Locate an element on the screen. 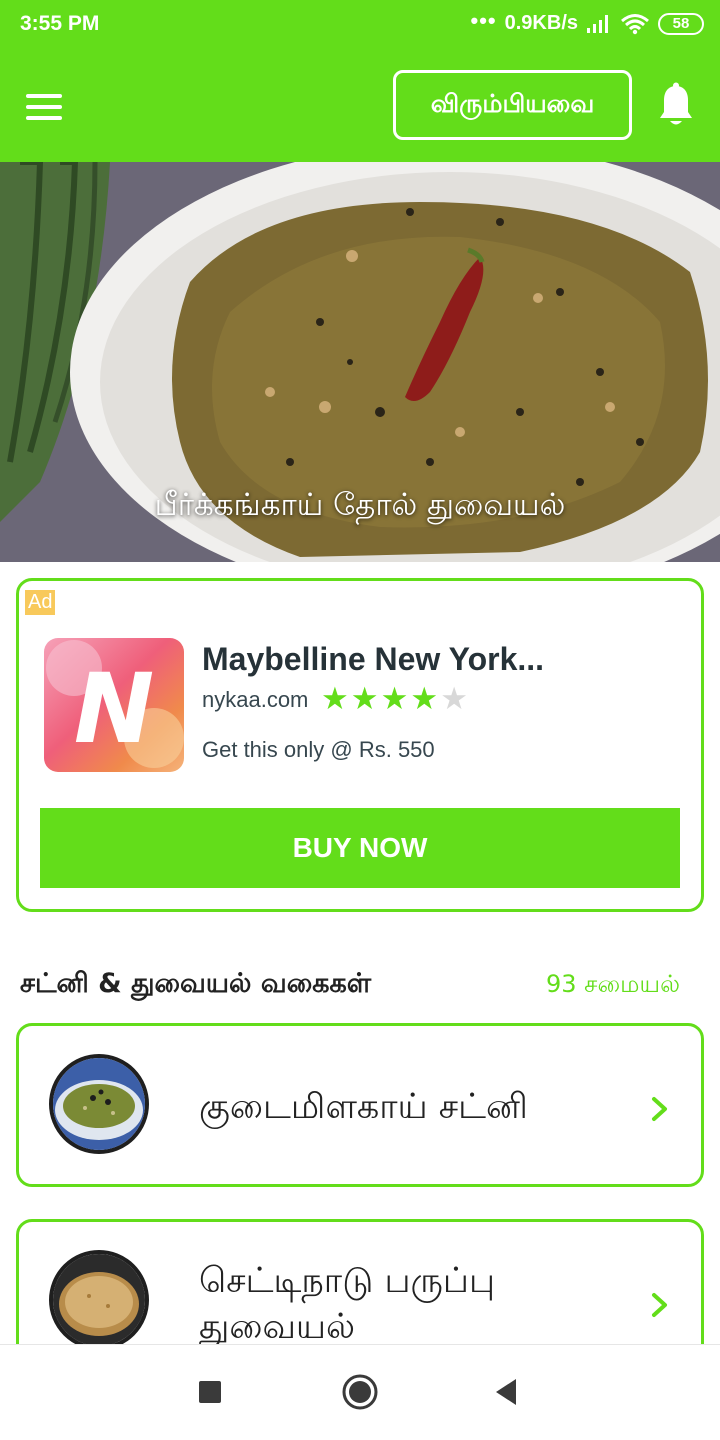 This screenshot has width=720, height=1440. favorites-button: விரும்பியவை is located at coordinates (512, 105).